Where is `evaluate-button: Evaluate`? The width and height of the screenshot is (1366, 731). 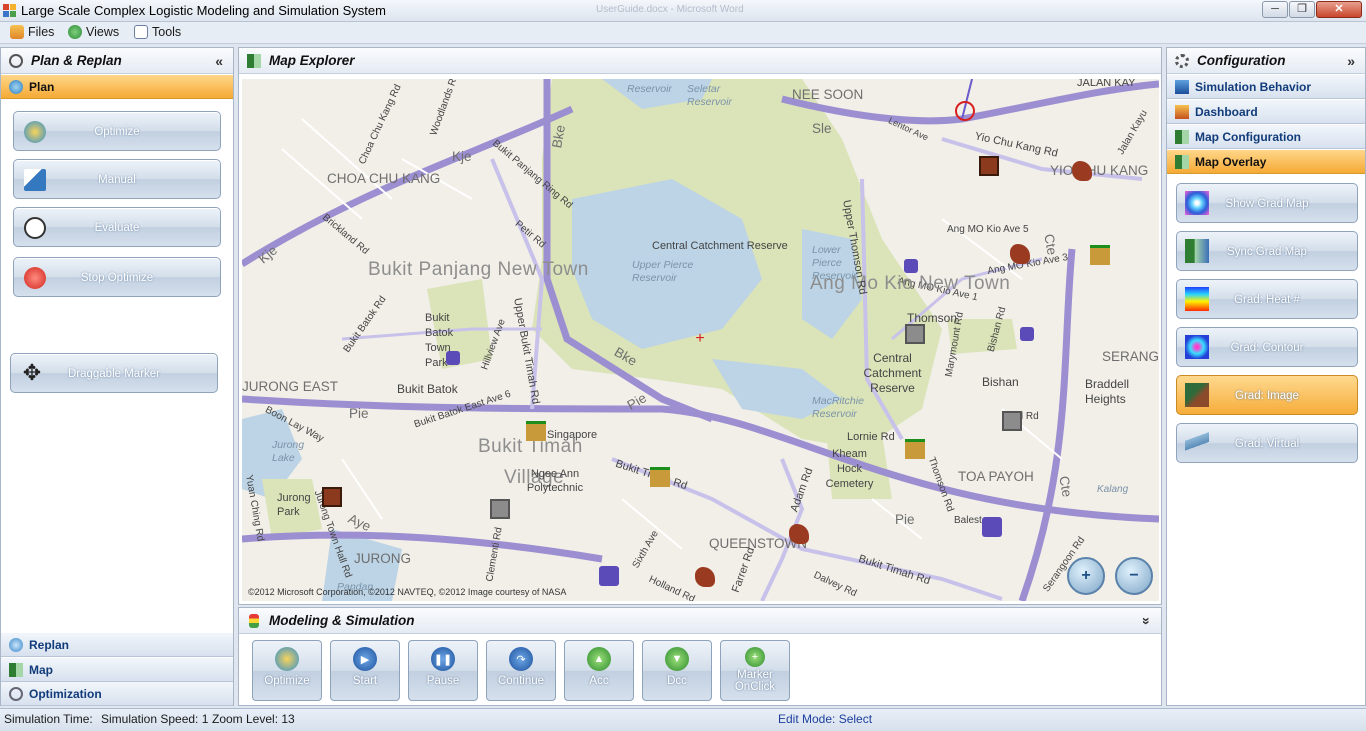 evaluate-button: Evaluate is located at coordinates (117, 227).